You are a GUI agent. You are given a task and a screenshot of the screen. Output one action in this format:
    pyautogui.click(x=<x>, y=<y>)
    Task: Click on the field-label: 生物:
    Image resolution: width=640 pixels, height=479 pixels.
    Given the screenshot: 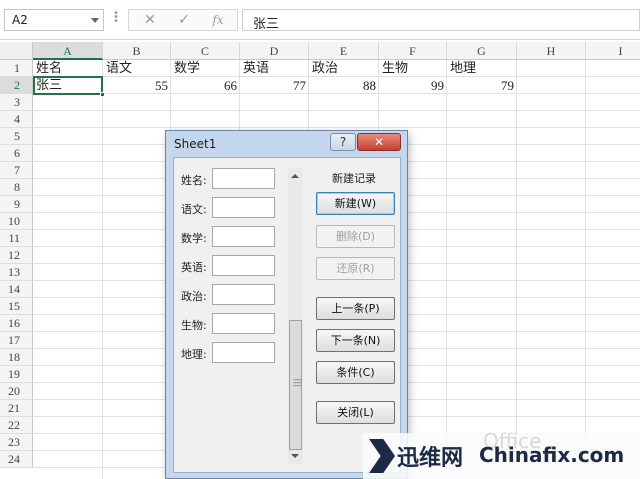 What is the action you would take?
    pyautogui.click(x=194, y=325)
    